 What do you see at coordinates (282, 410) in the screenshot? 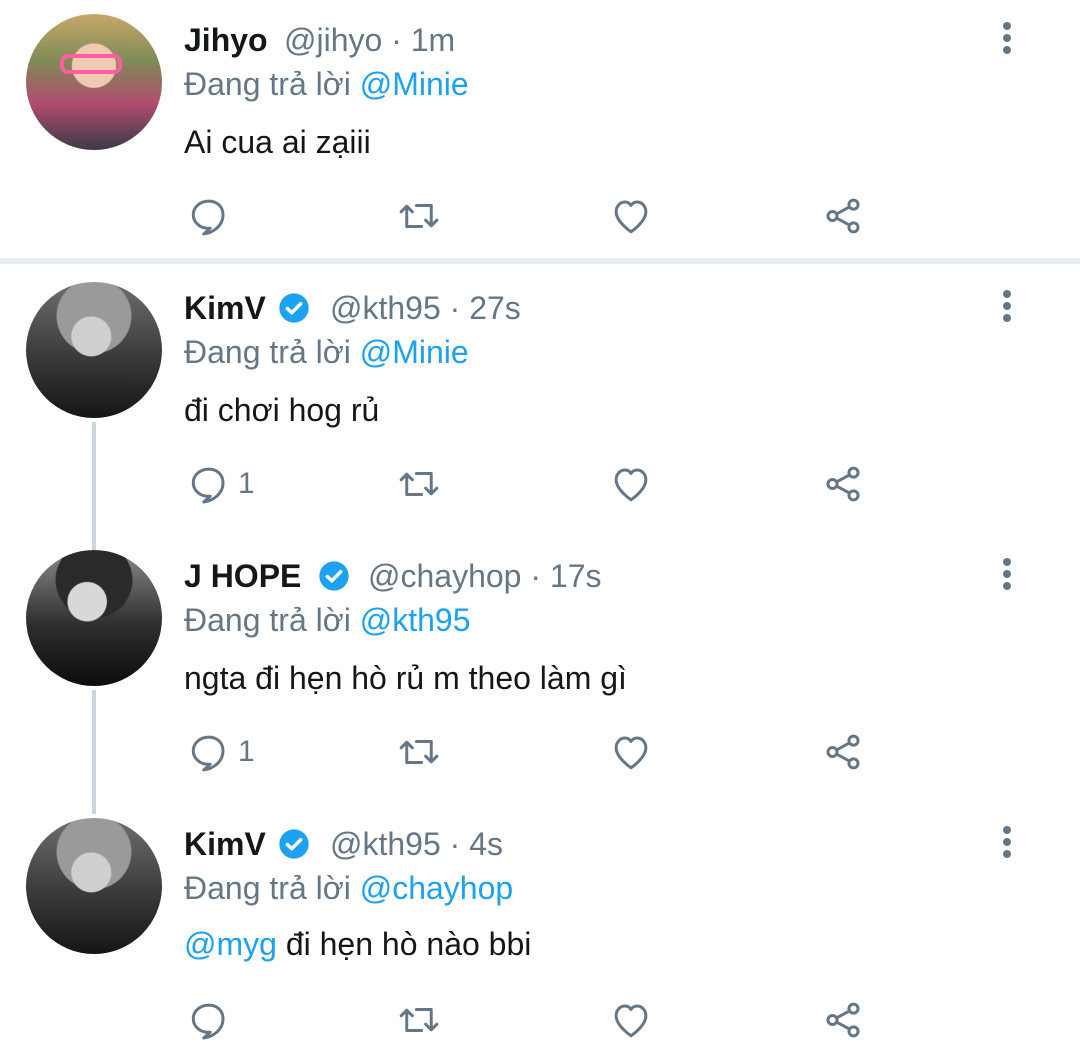
I see `tweet-text: đi chơi hog rủ` at bounding box center [282, 410].